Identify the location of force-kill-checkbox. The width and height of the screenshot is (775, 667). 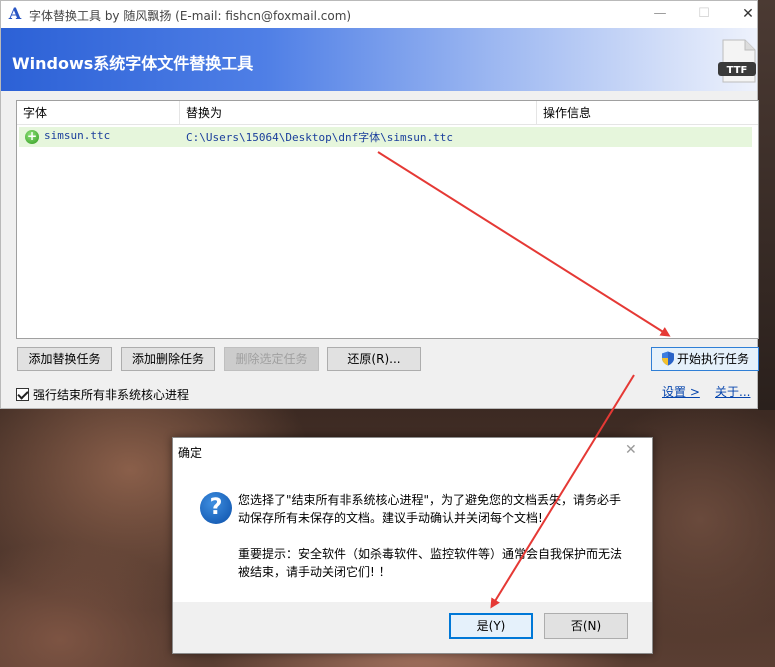
(22, 394).